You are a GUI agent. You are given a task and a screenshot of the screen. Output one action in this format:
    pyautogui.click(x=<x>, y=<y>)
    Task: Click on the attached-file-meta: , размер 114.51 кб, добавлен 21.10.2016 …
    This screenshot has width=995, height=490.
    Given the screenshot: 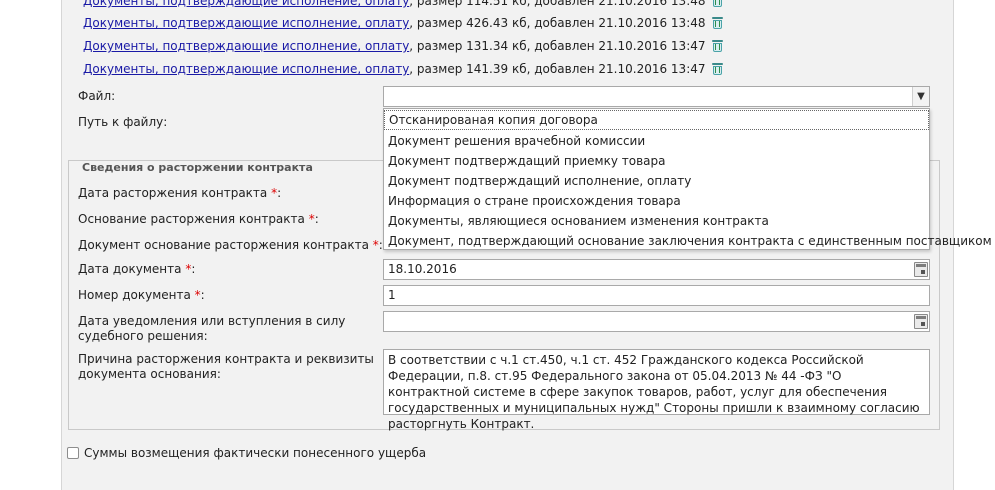 What is the action you would take?
    pyautogui.click(x=557, y=4)
    